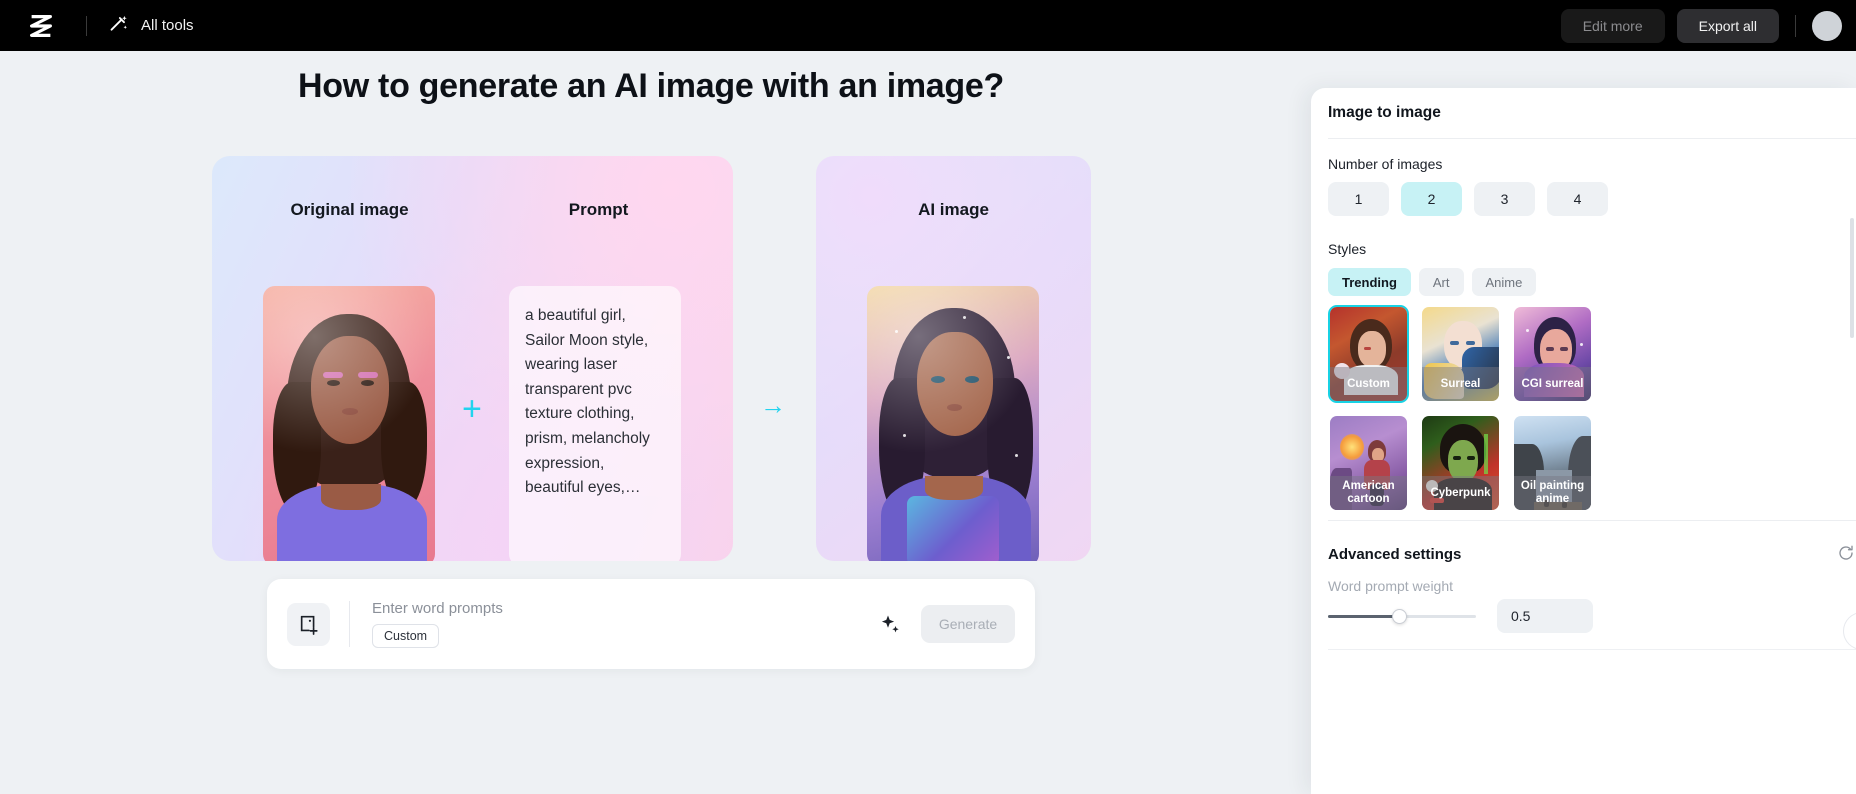  What do you see at coordinates (1552, 384) in the screenshot?
I see `style-card-label: CGI surreal` at bounding box center [1552, 384].